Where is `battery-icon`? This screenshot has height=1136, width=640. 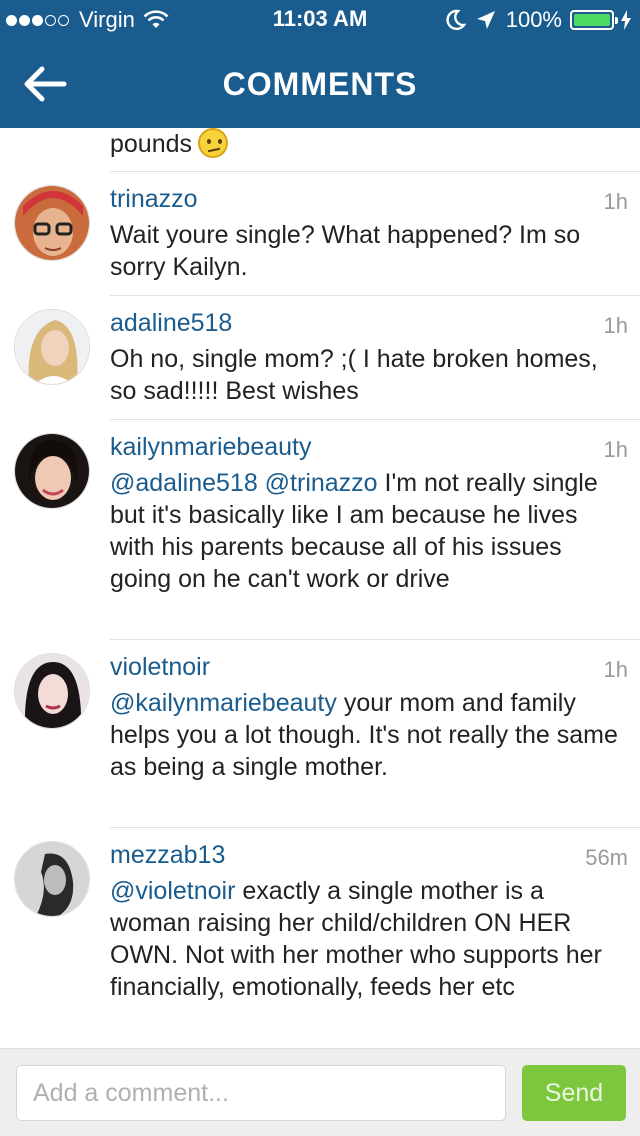
battery-icon is located at coordinates (594, 20).